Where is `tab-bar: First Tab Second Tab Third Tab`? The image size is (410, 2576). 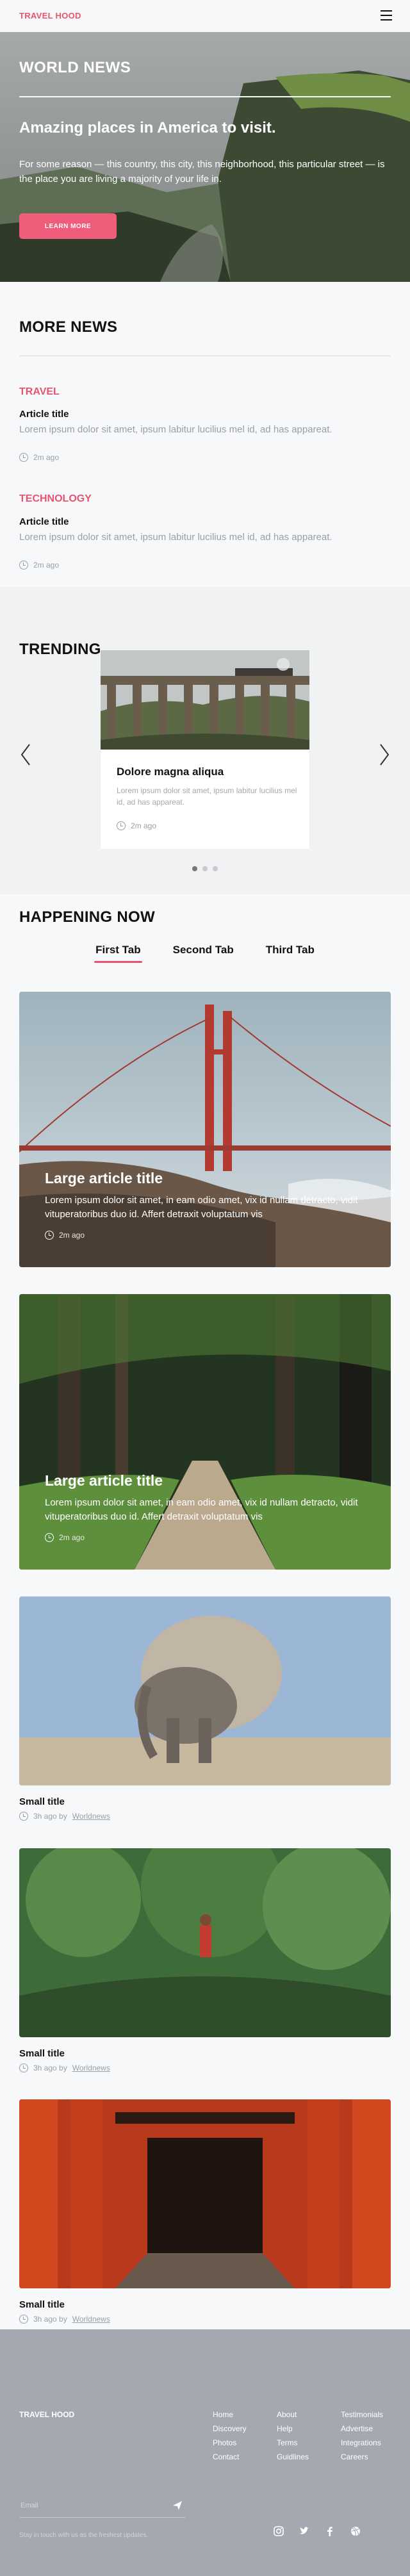 tab-bar: First Tab Second Tab Third Tab is located at coordinates (205, 953).